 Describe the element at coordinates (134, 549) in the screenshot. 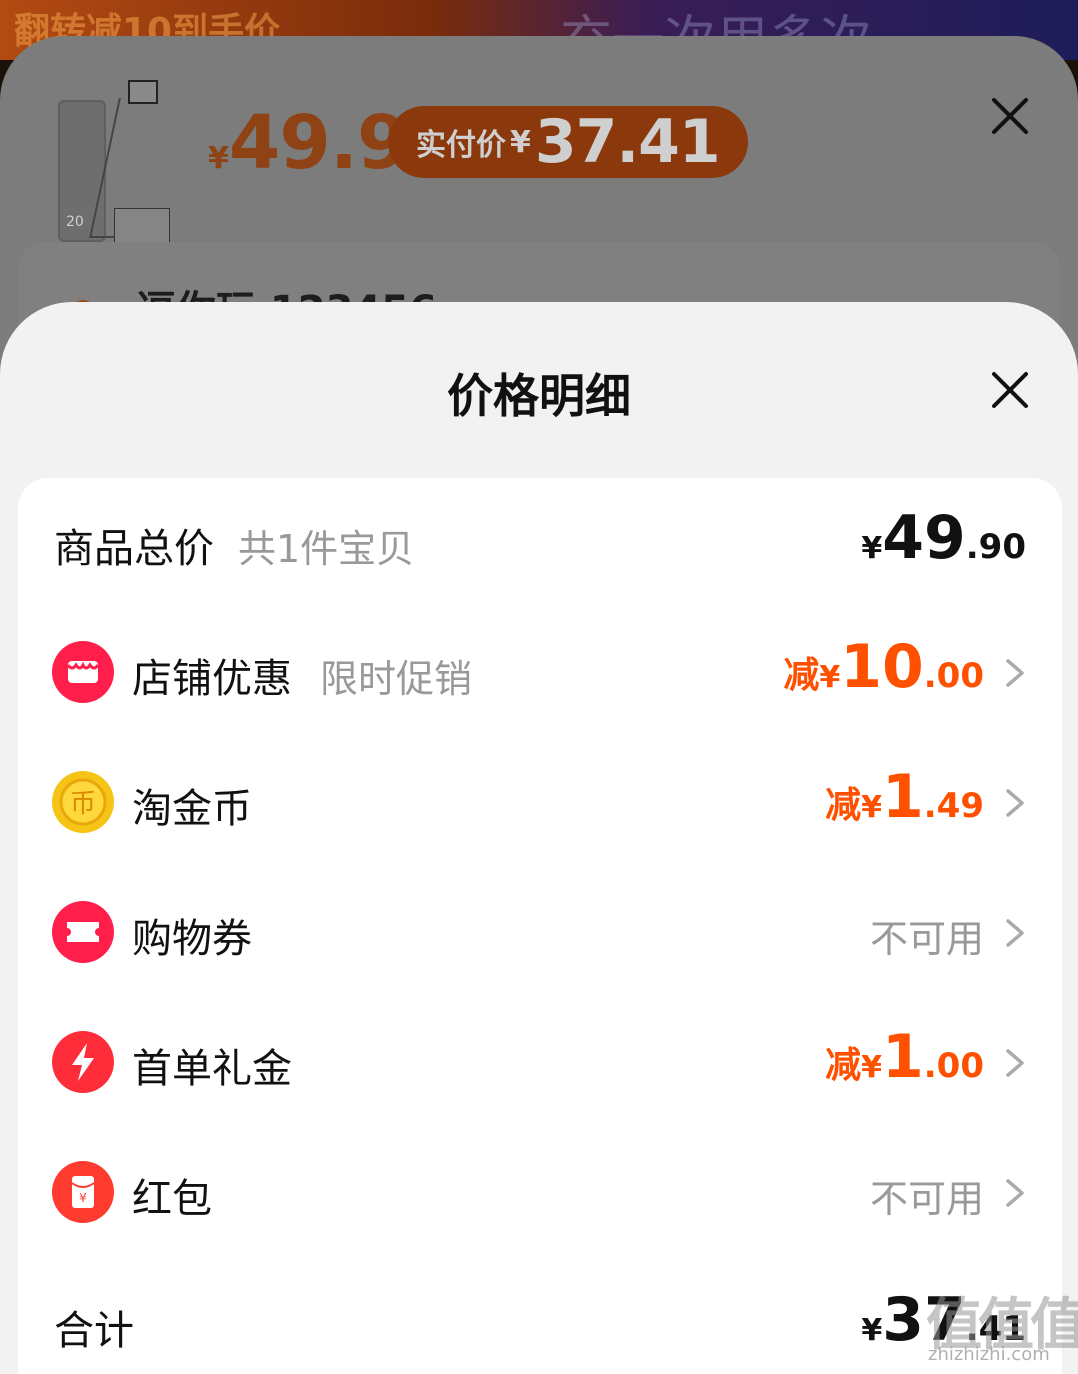

I see `row-label: 商品总价` at that location.